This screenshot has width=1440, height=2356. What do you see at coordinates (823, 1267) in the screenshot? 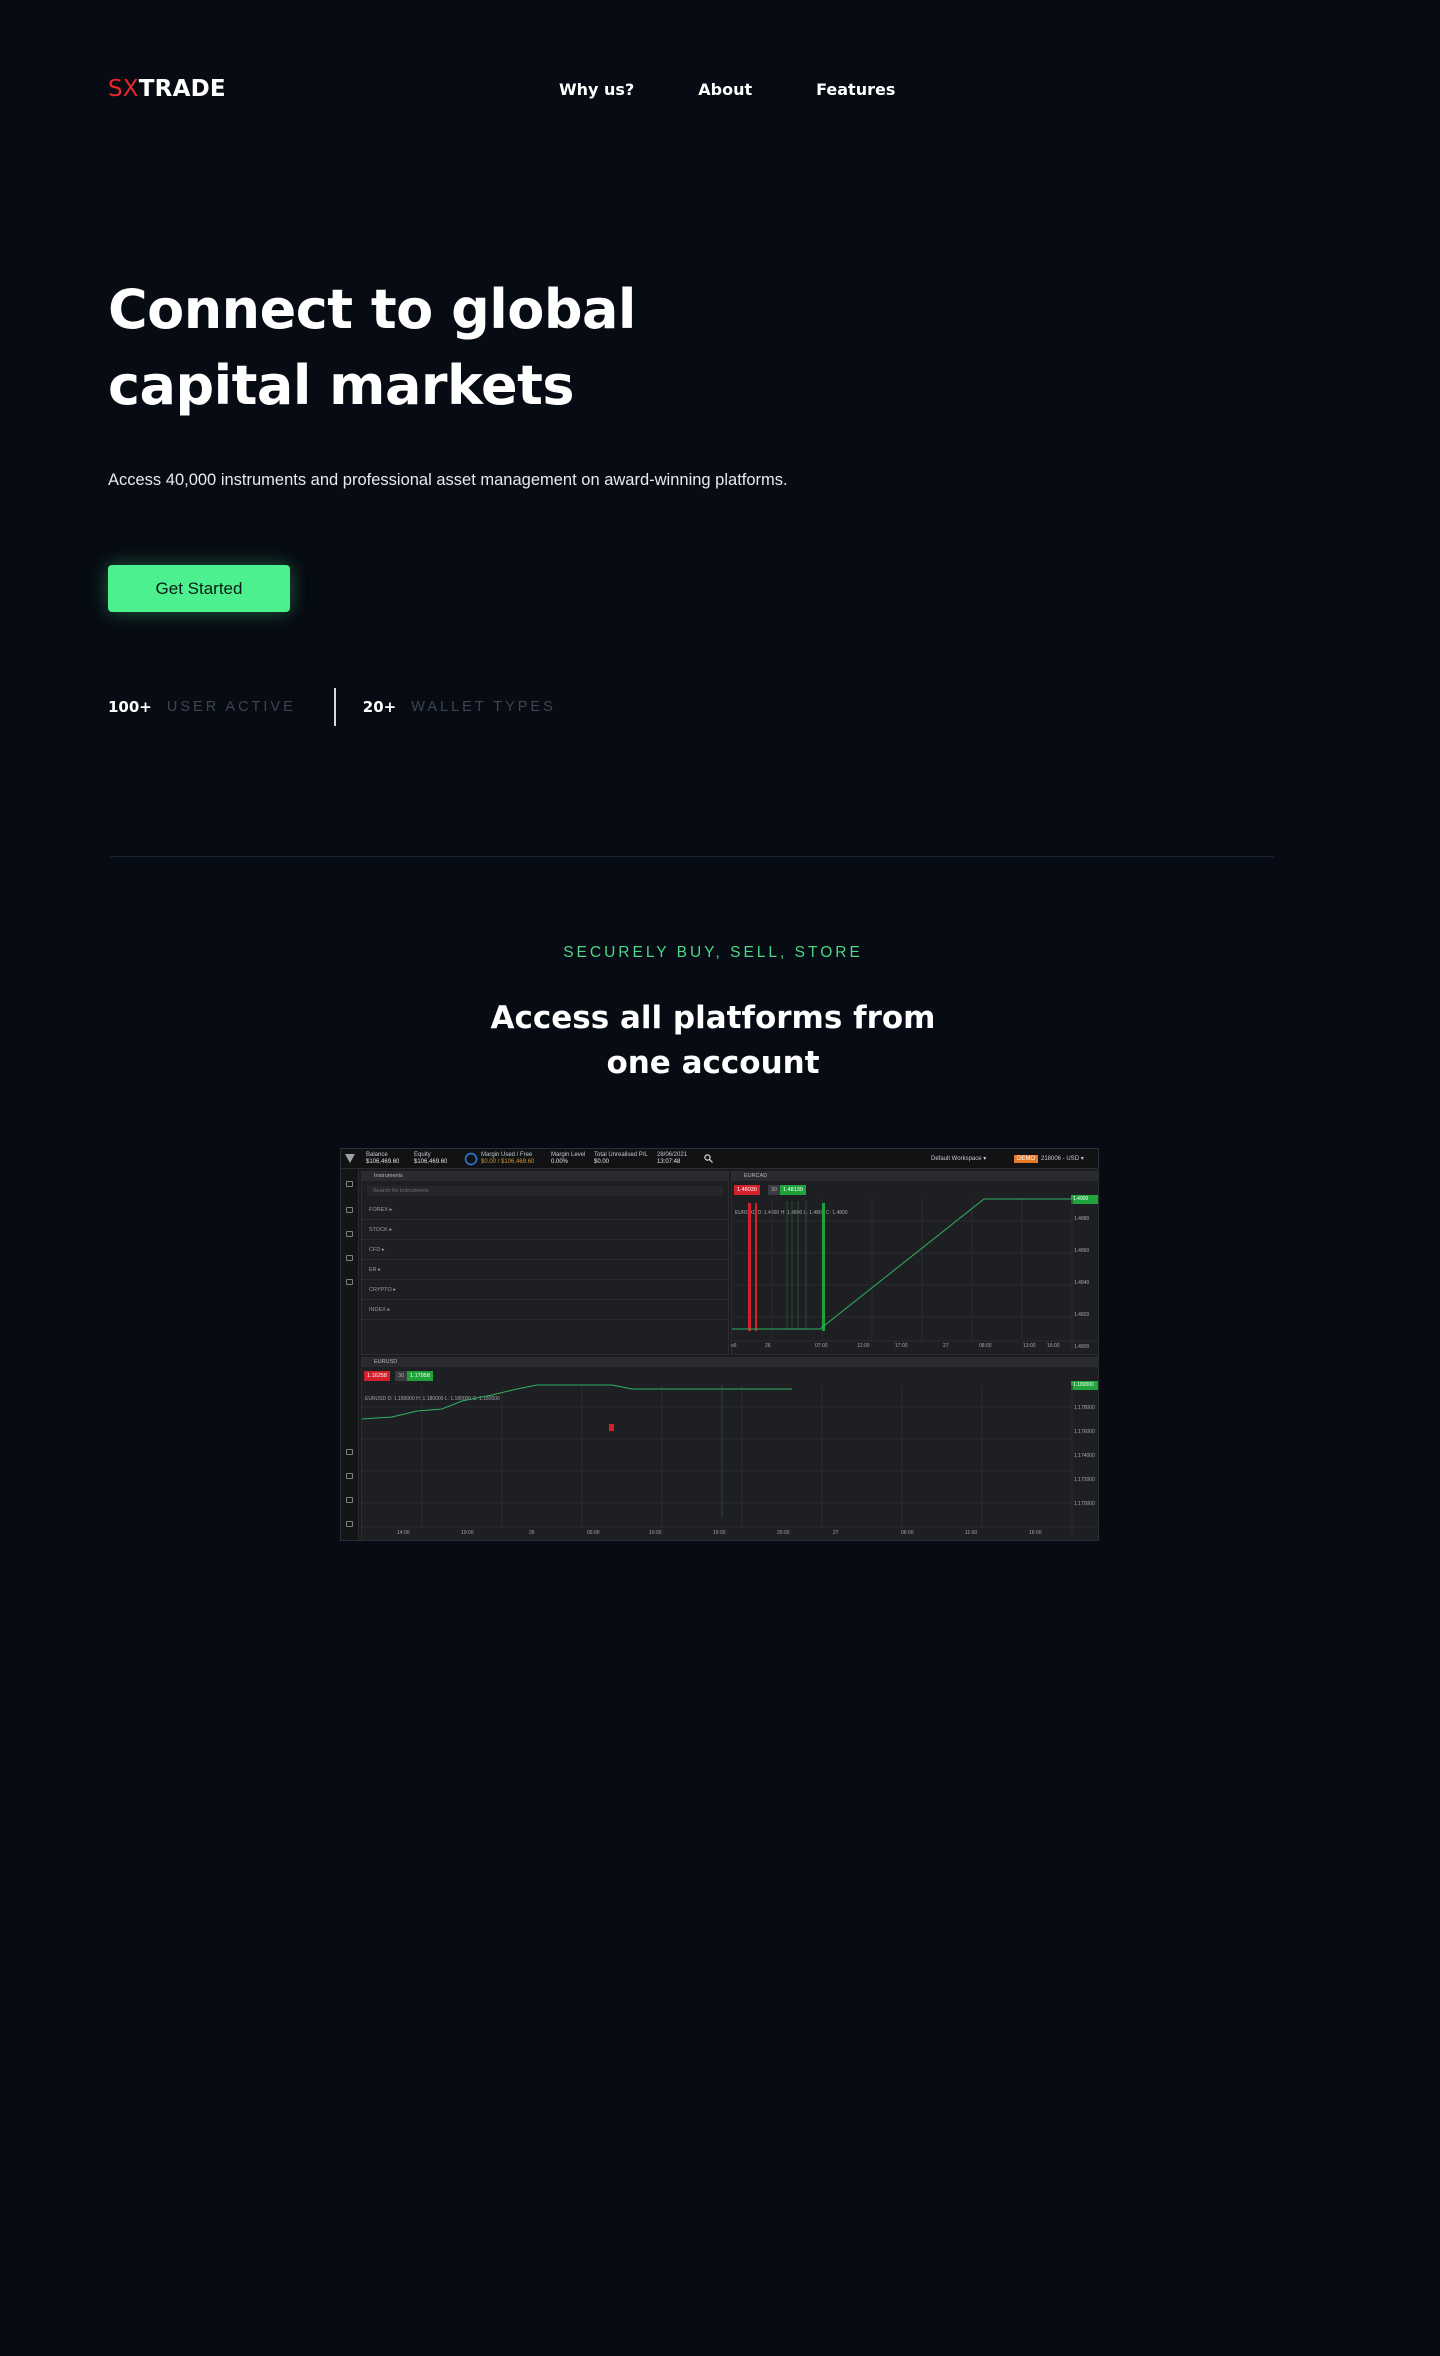
I see `candle-green` at bounding box center [823, 1267].